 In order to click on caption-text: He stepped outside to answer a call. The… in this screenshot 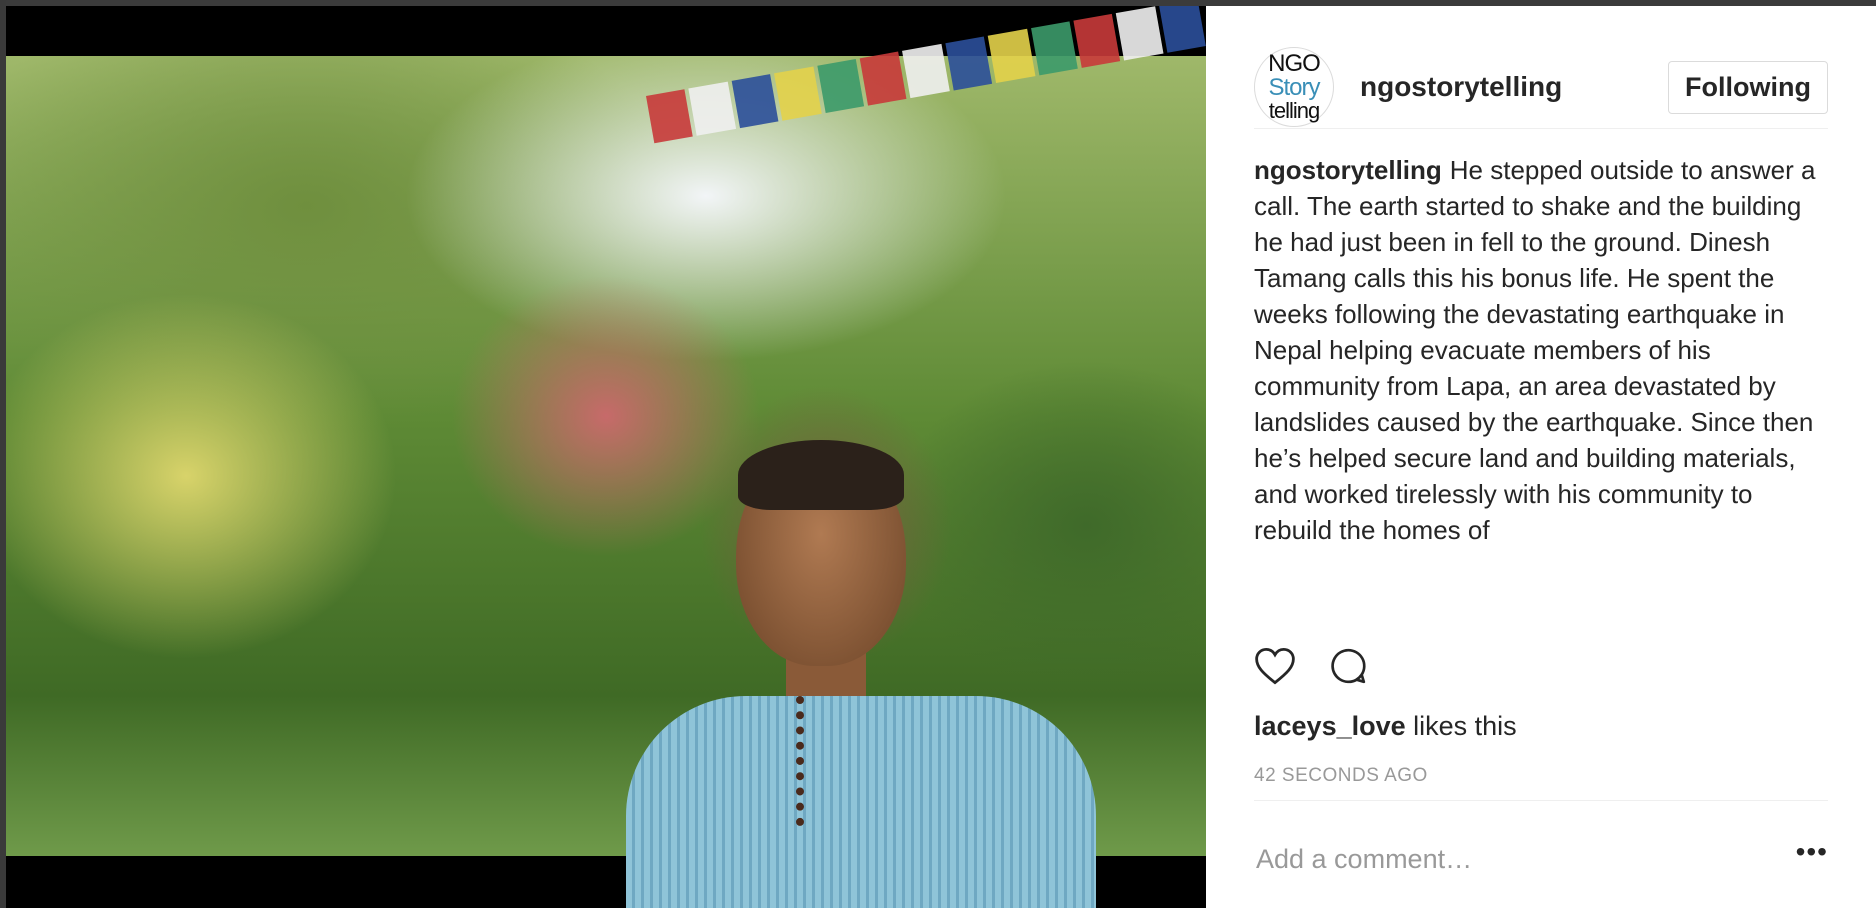, I will do `click(1535, 350)`.